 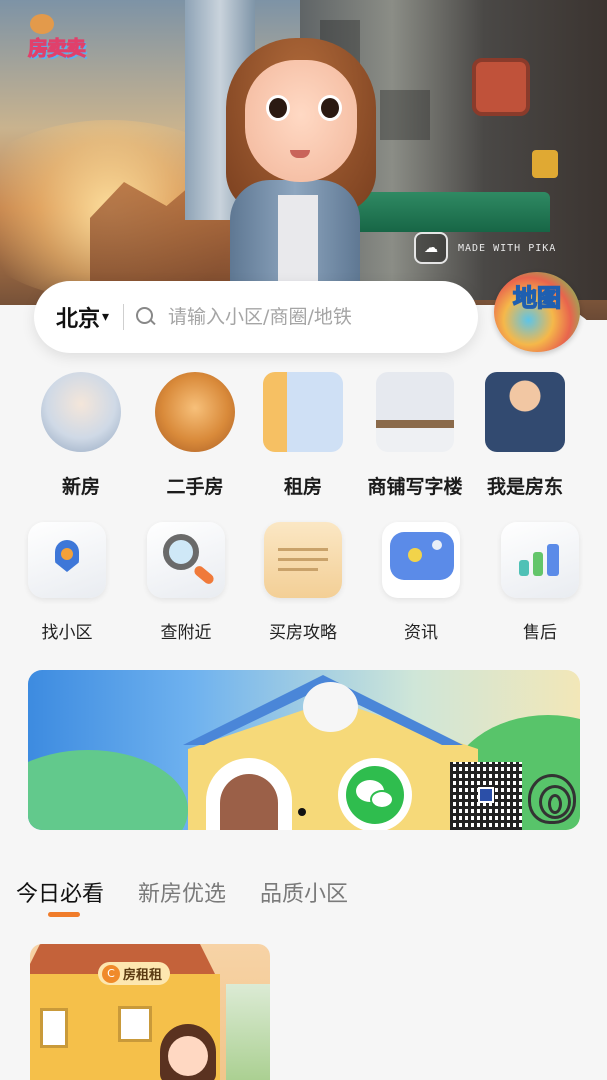 What do you see at coordinates (78, 319) in the screenshot?
I see `city-name: 北京` at bounding box center [78, 319].